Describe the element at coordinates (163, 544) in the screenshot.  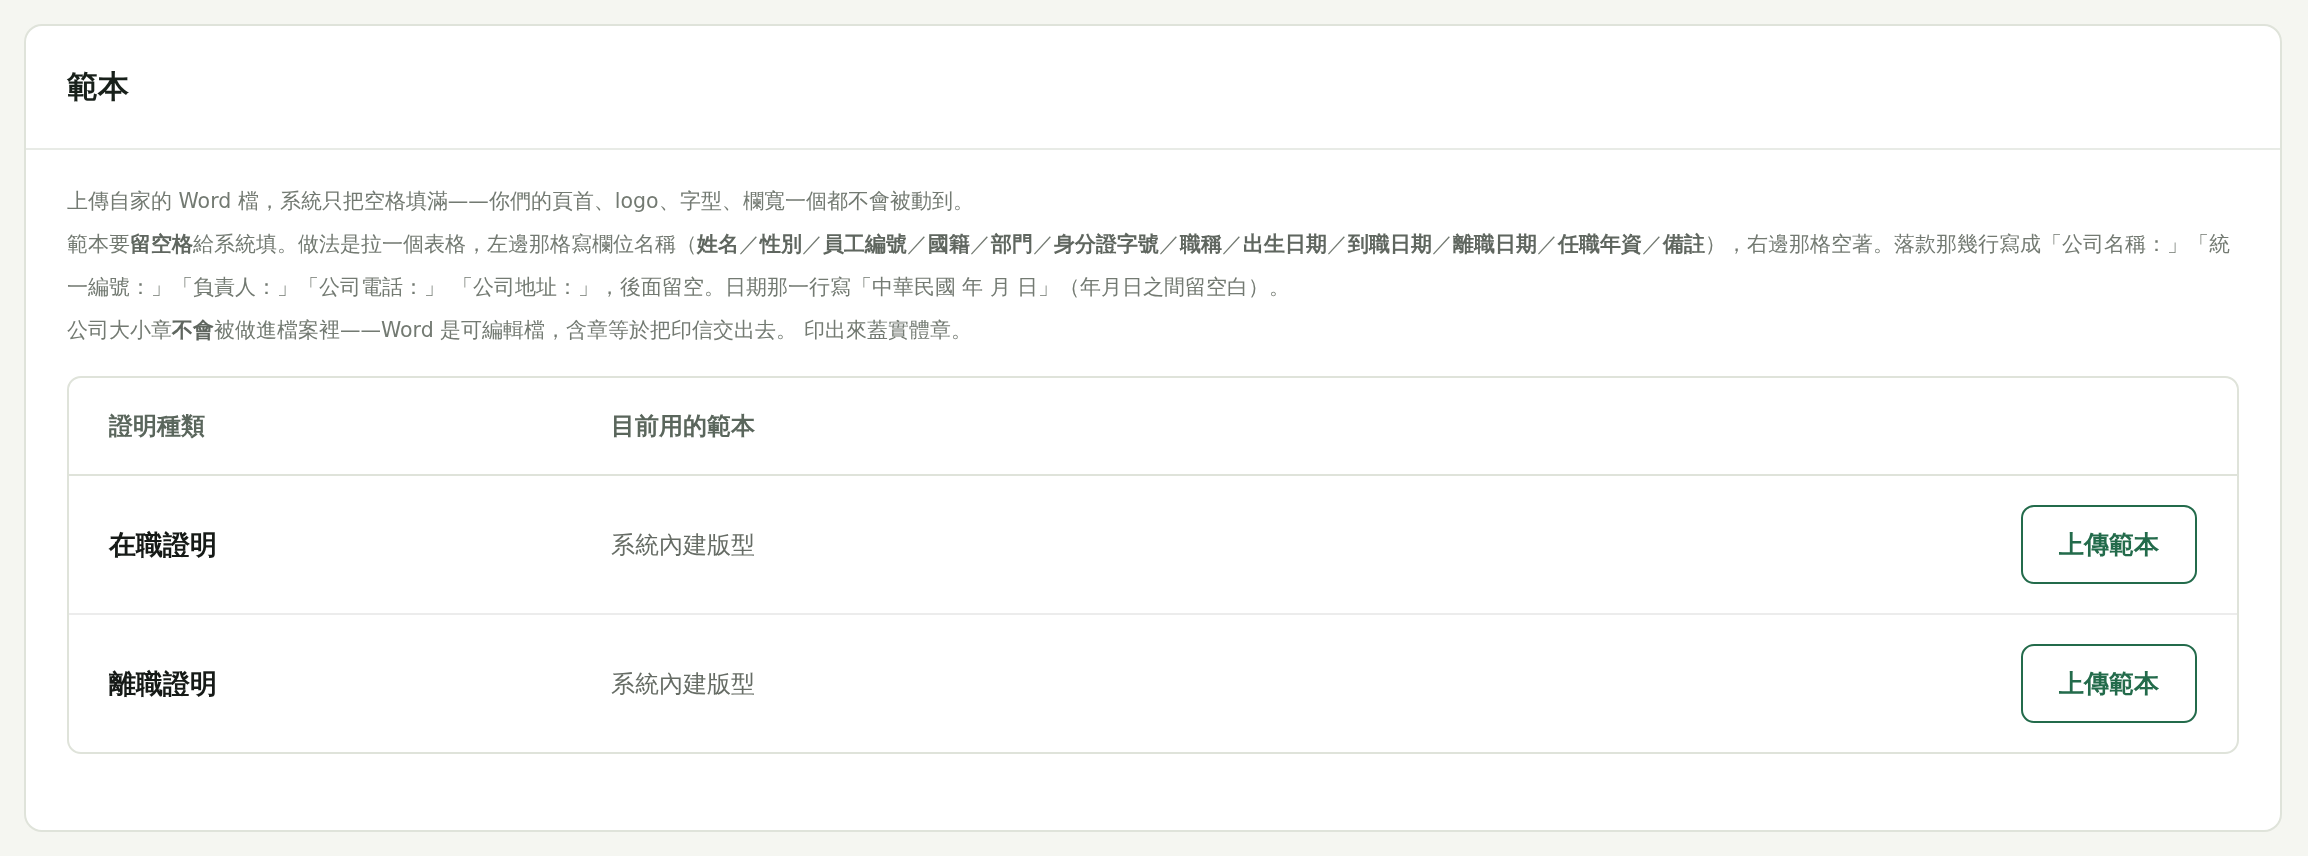
I see `certificate-type: 在職證明` at that location.